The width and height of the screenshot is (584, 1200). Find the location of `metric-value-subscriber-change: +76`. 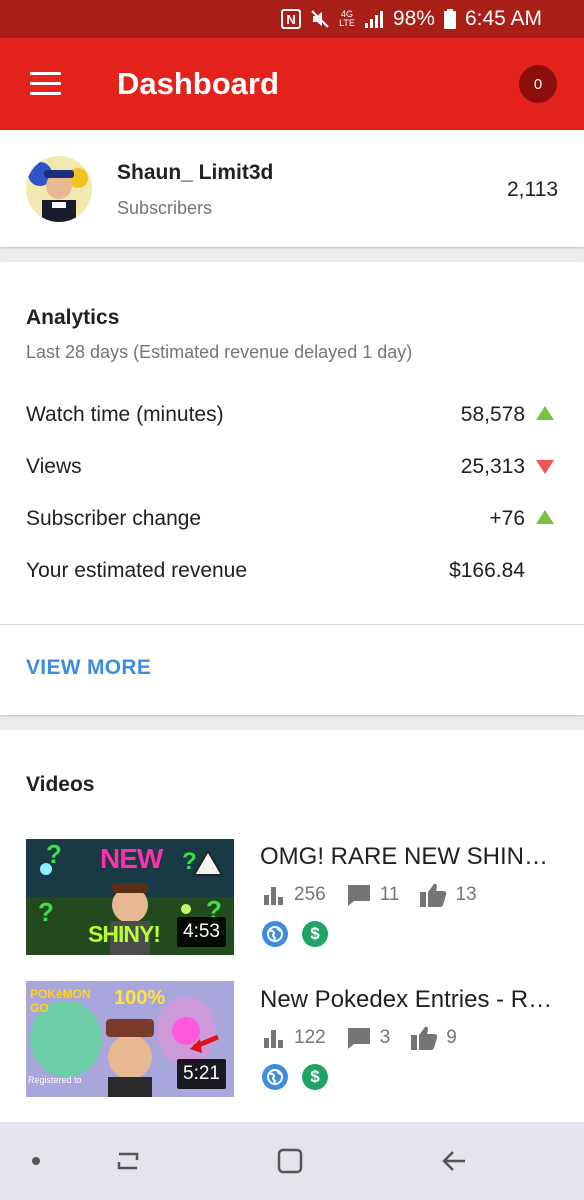

metric-value-subscriber-change: +76 is located at coordinates (507, 518).